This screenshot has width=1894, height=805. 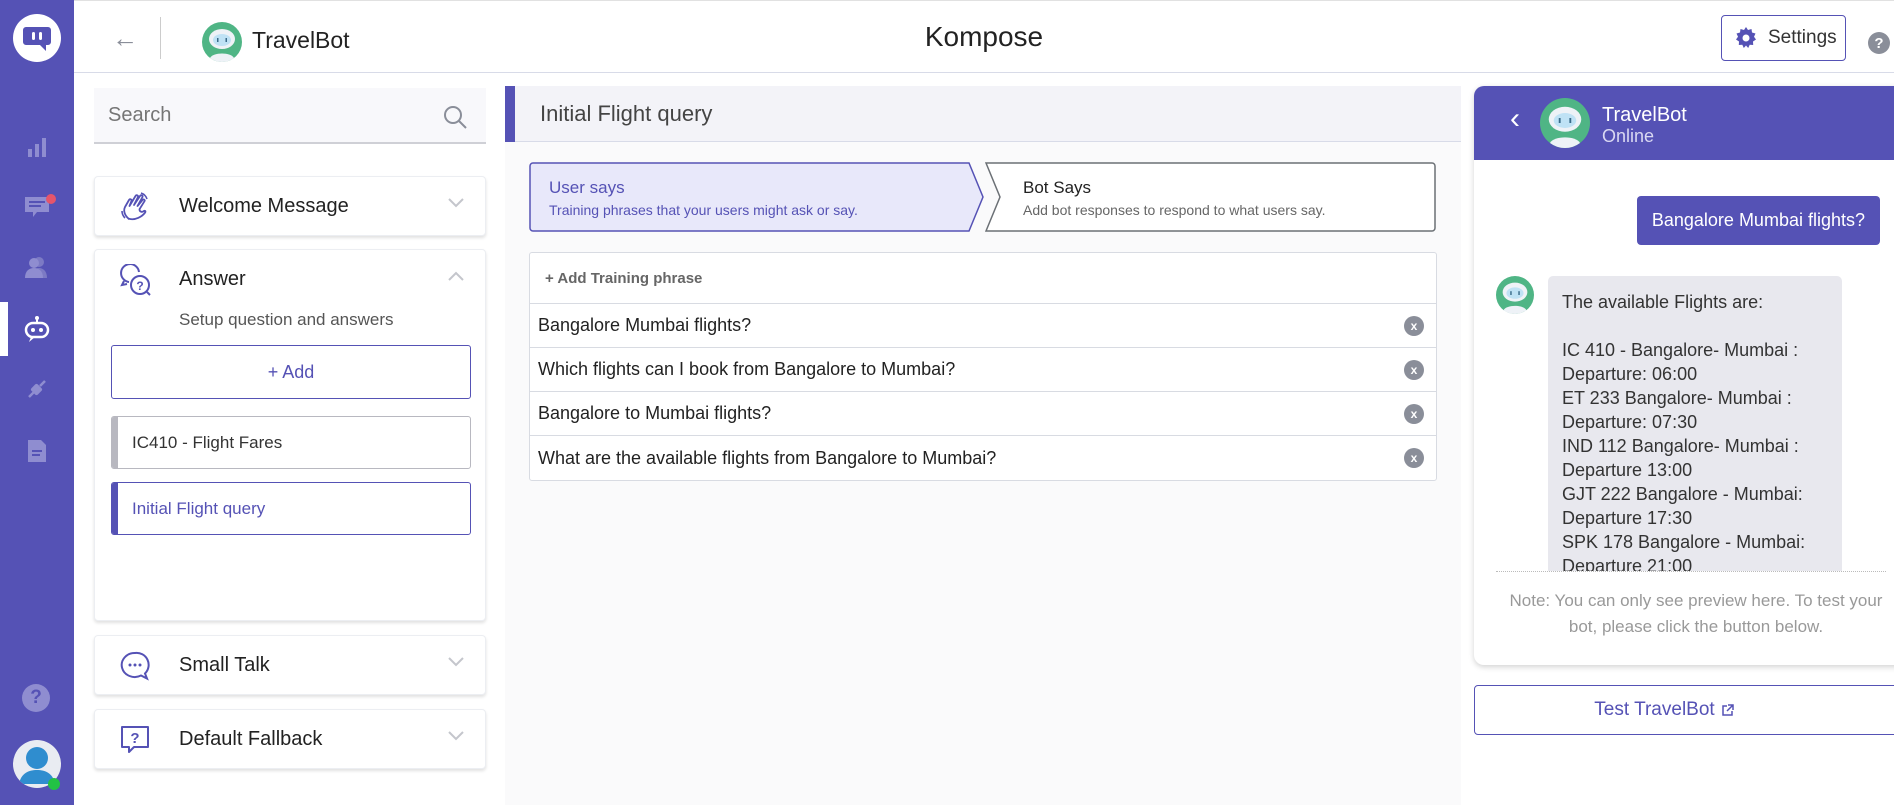 I want to click on add-training-phrase-button: + Add Training phrase, so click(x=983, y=278).